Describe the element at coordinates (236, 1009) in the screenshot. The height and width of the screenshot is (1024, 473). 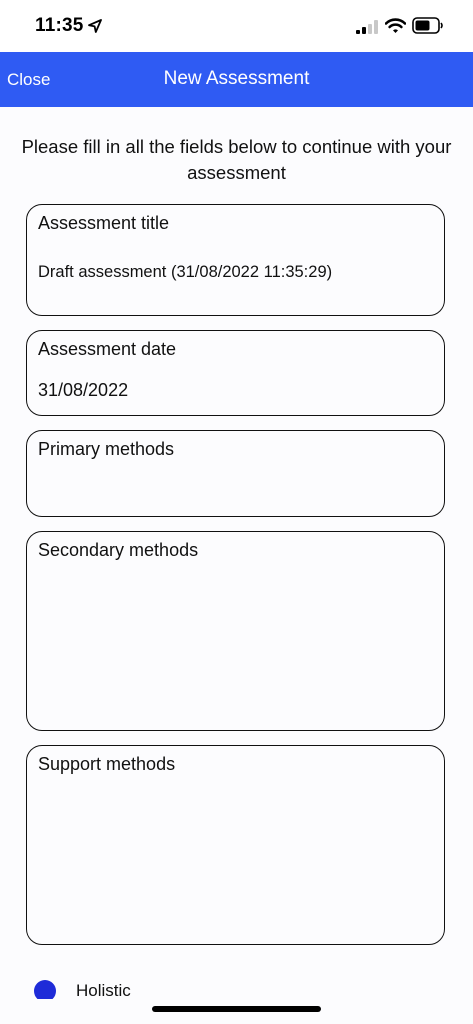
I see `home-indicator` at that location.